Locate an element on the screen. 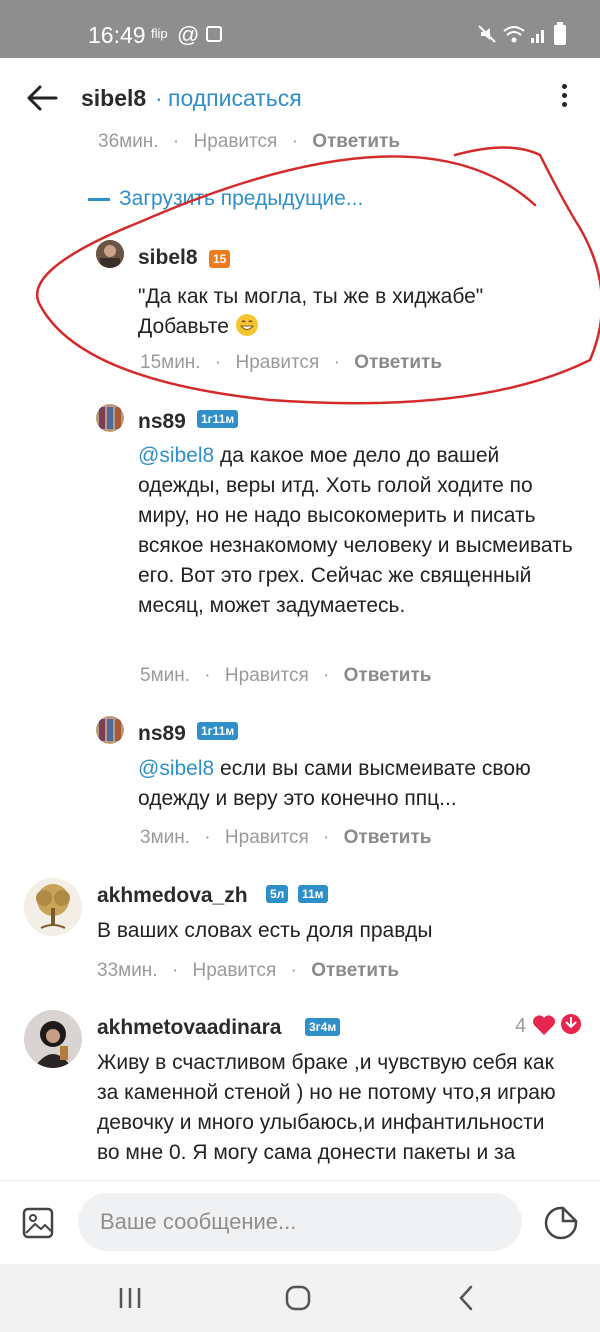 The height and width of the screenshot is (1332, 600). comment-meta: 15мин. · Нравится · Ответить is located at coordinates (291, 363).